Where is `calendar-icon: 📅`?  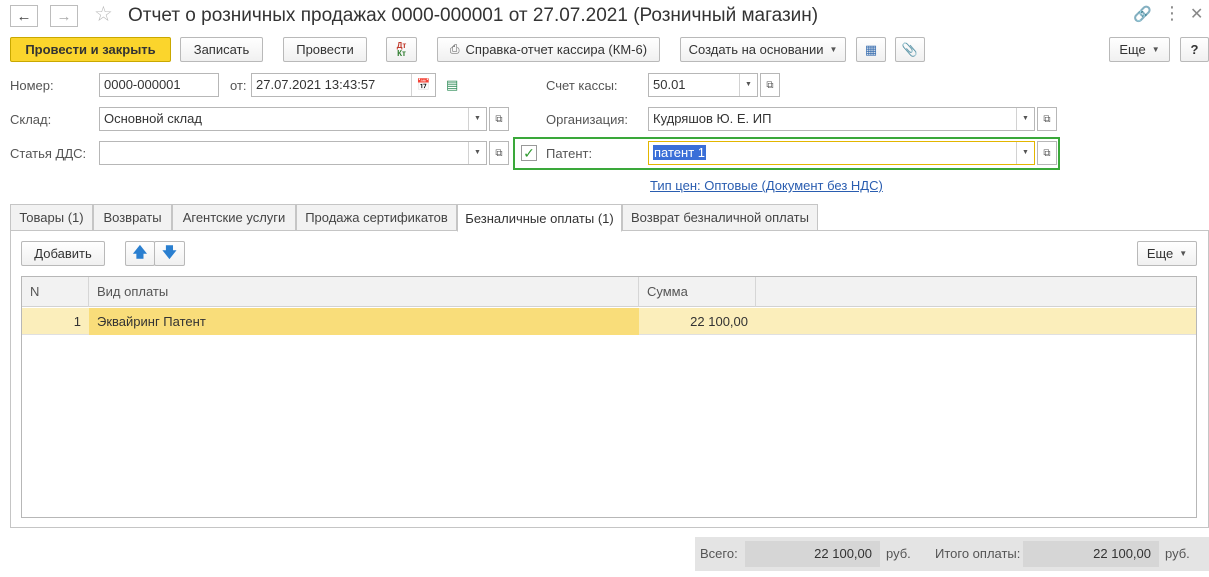 calendar-icon: 📅 is located at coordinates (423, 85).